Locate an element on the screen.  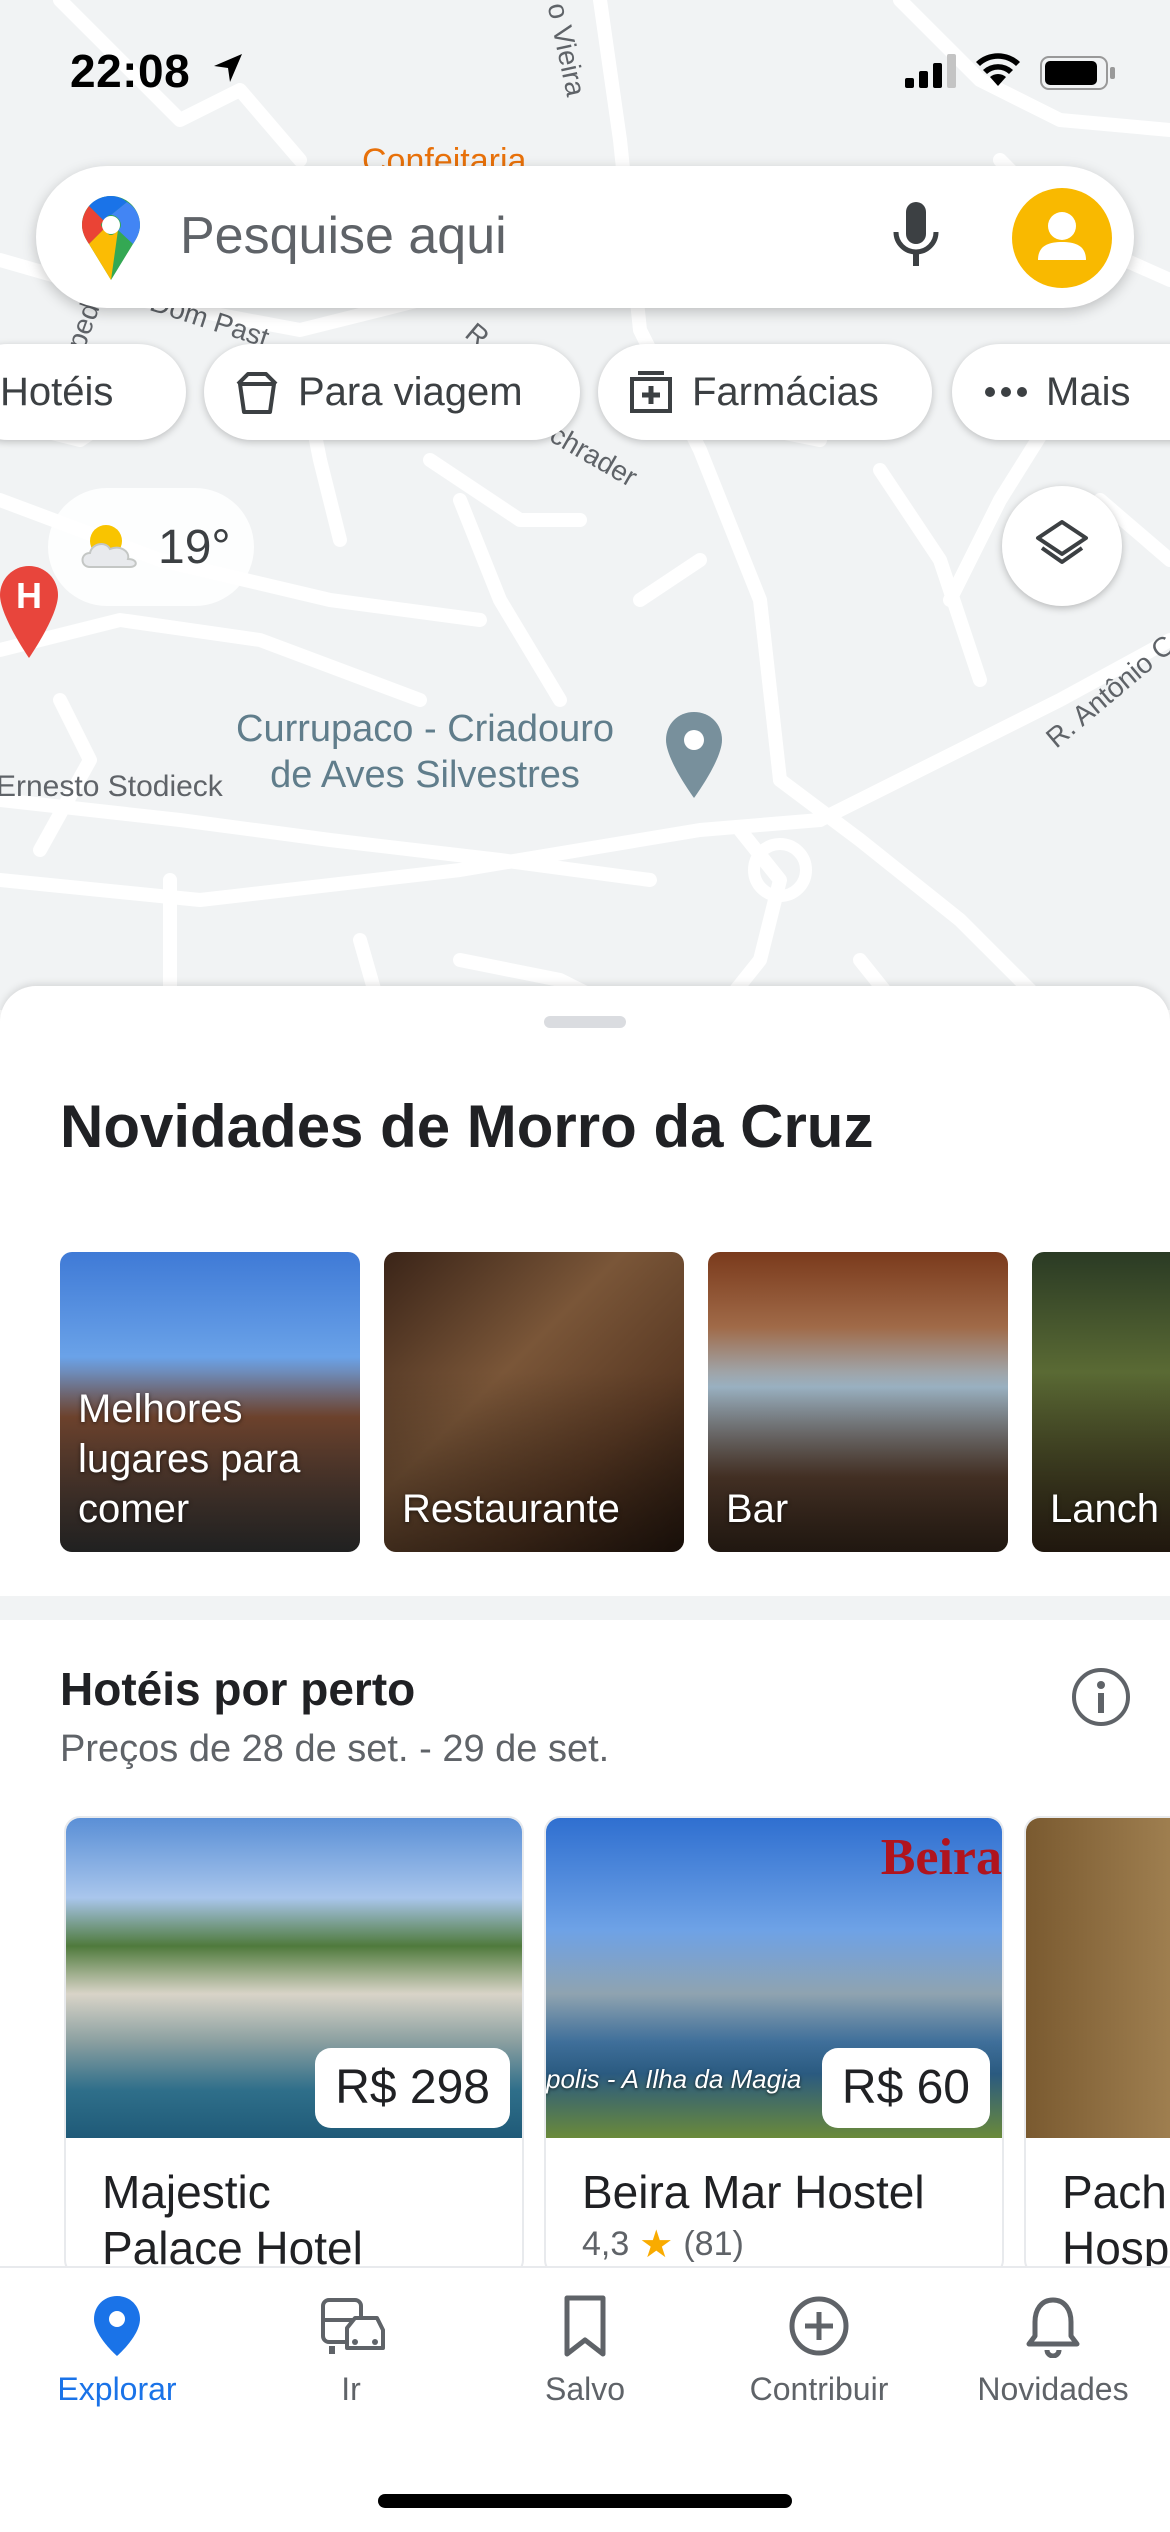
hotel-name: Majestic Palace Hotel is located at coordinates (232, 2215).